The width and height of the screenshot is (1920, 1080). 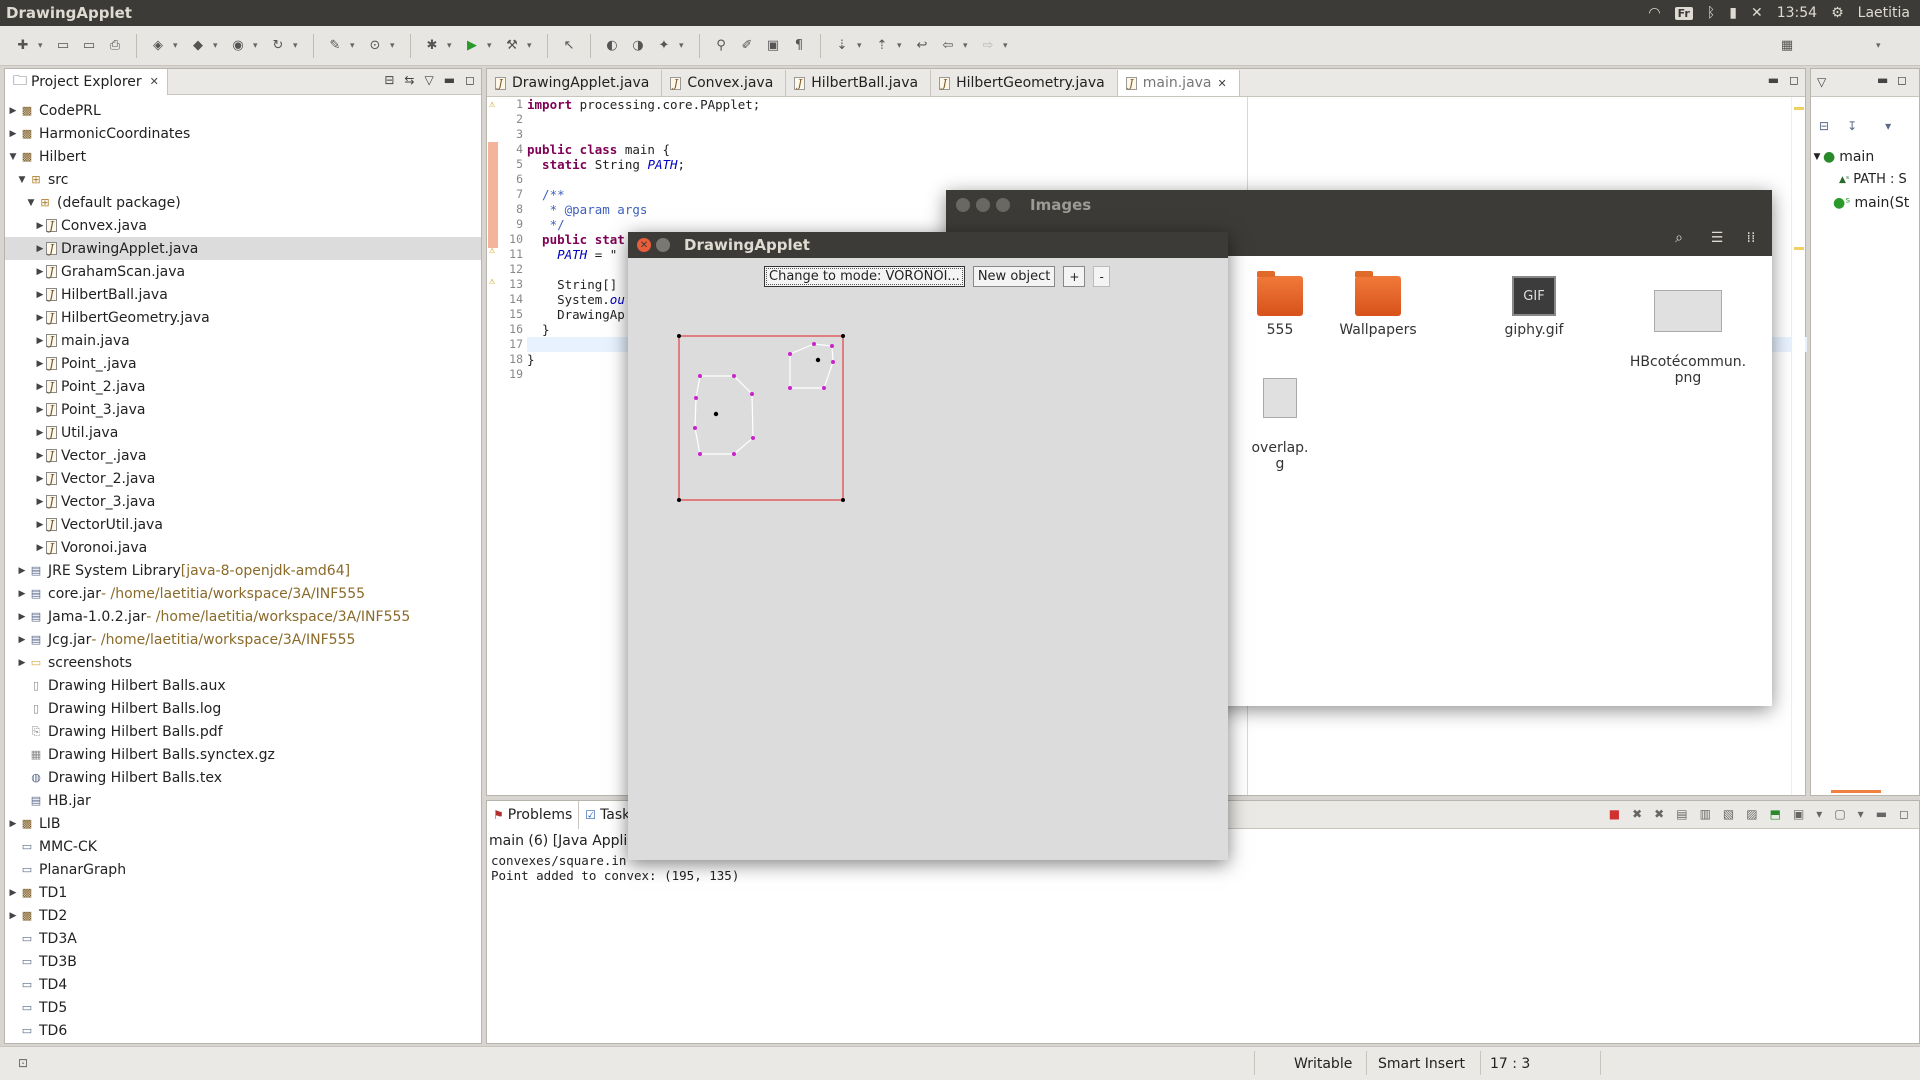 What do you see at coordinates (243, 823) in the screenshot?
I see `tree-item: ▶ ▩ LIB` at bounding box center [243, 823].